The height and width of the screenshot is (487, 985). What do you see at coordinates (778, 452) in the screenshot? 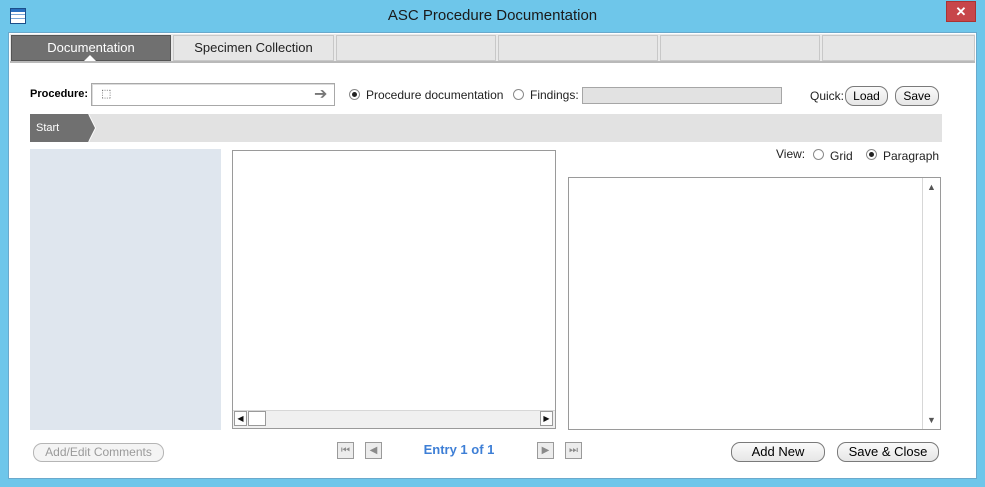
I see `add-new-button: Add New` at bounding box center [778, 452].